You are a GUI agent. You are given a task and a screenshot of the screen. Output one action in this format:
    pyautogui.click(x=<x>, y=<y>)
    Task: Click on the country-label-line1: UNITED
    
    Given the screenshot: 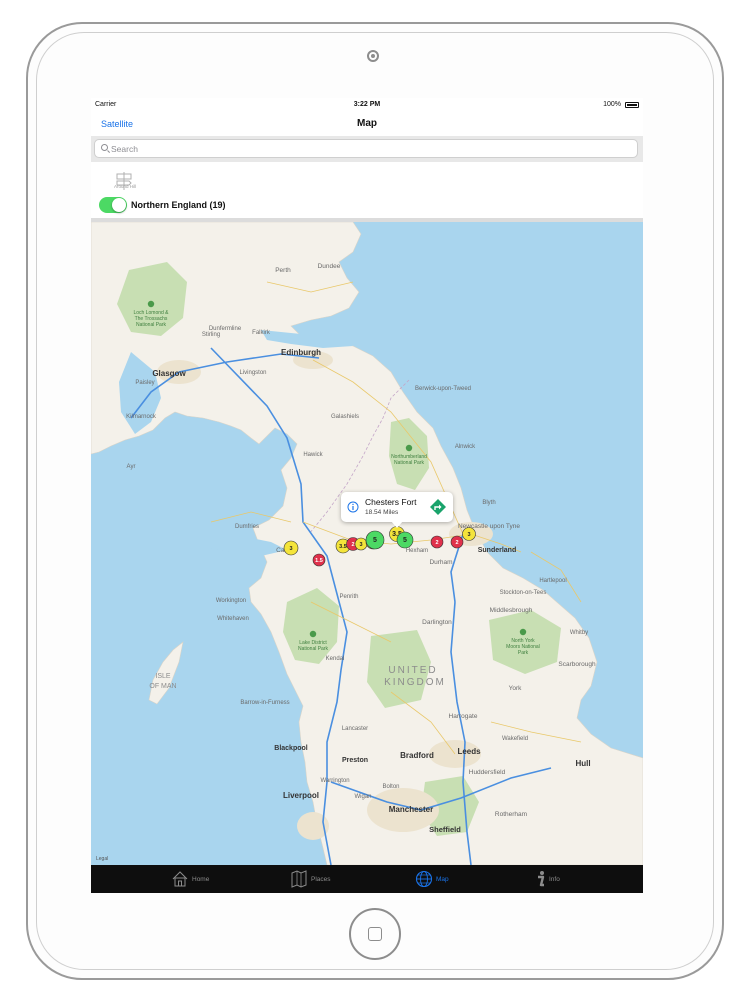 What is the action you would take?
    pyautogui.click(x=412, y=670)
    